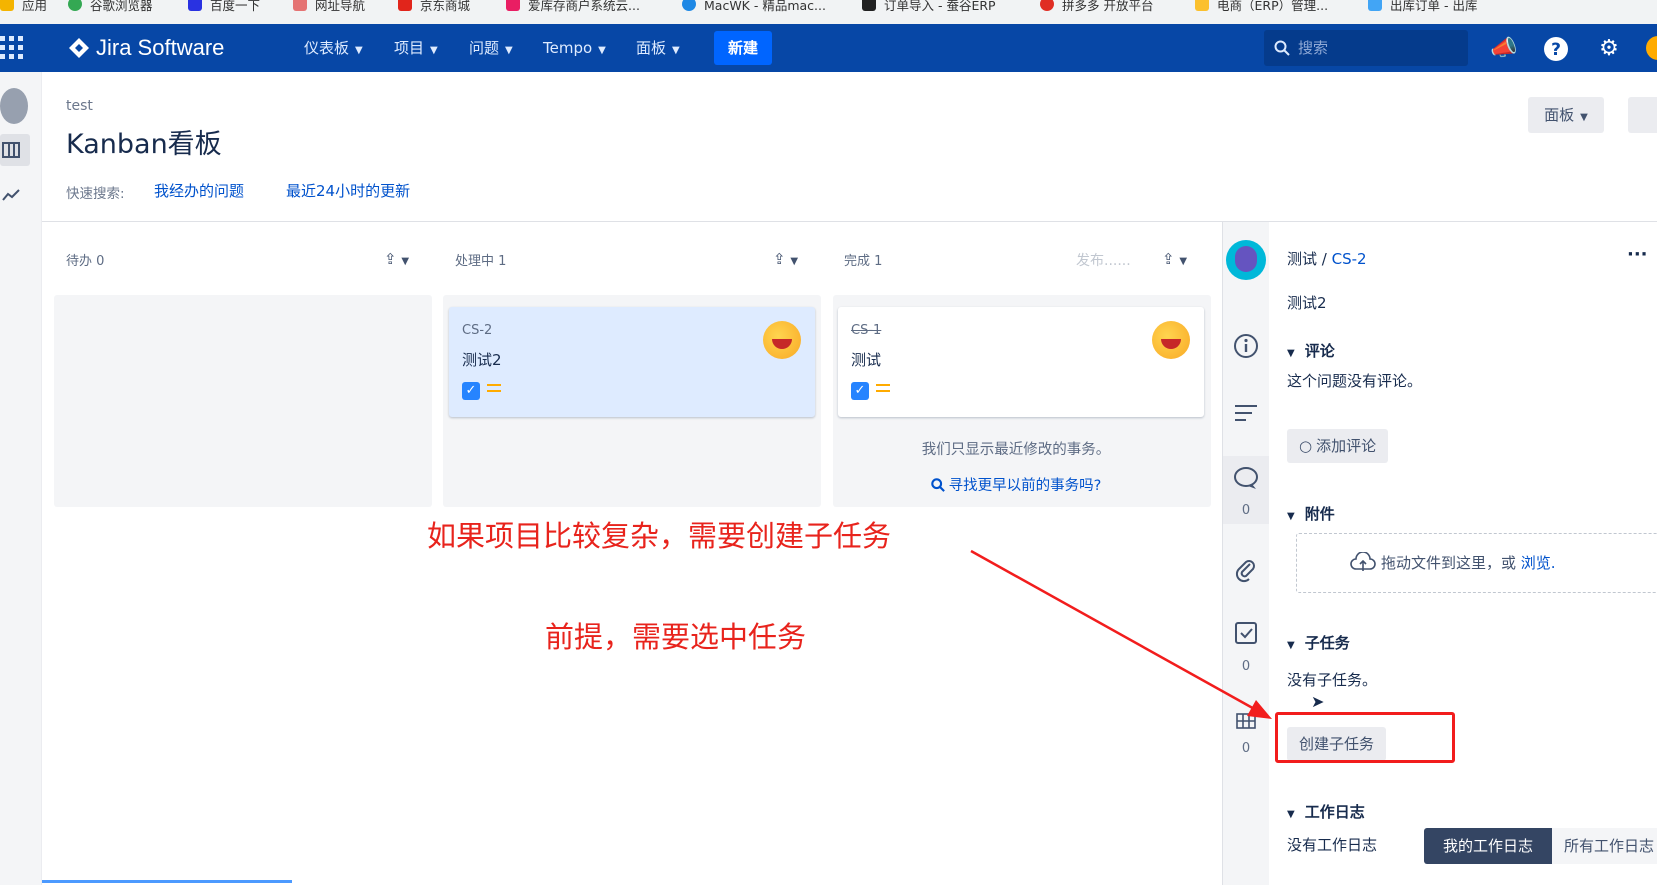 The height and width of the screenshot is (885, 1657). I want to click on pinduoduo-icon, so click(1047, 5).